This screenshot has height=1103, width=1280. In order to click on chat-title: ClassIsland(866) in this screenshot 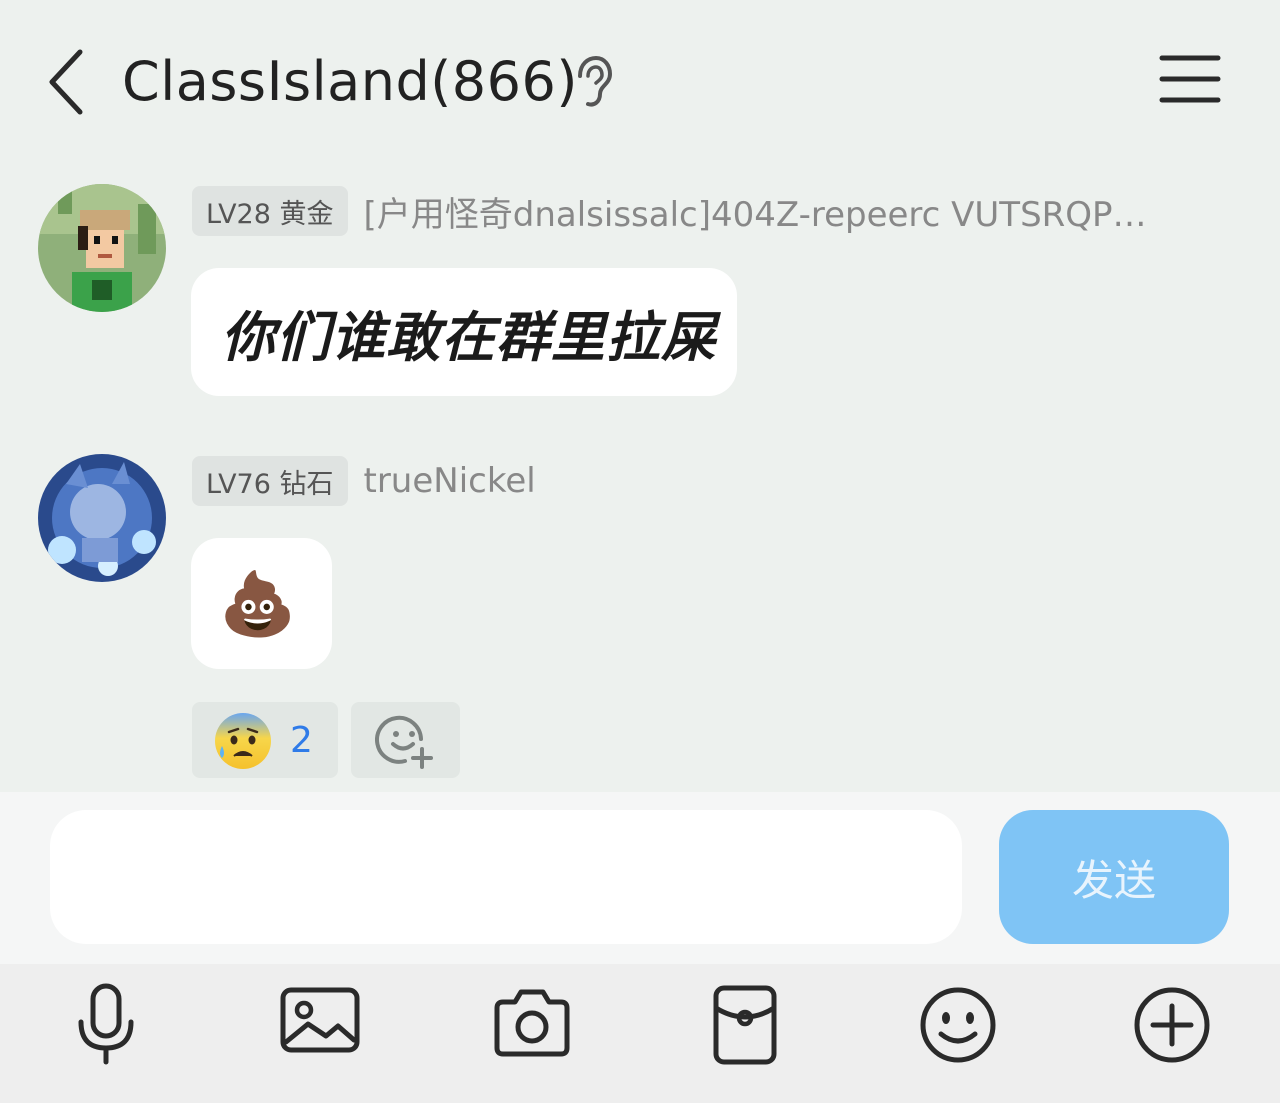, I will do `click(350, 82)`.